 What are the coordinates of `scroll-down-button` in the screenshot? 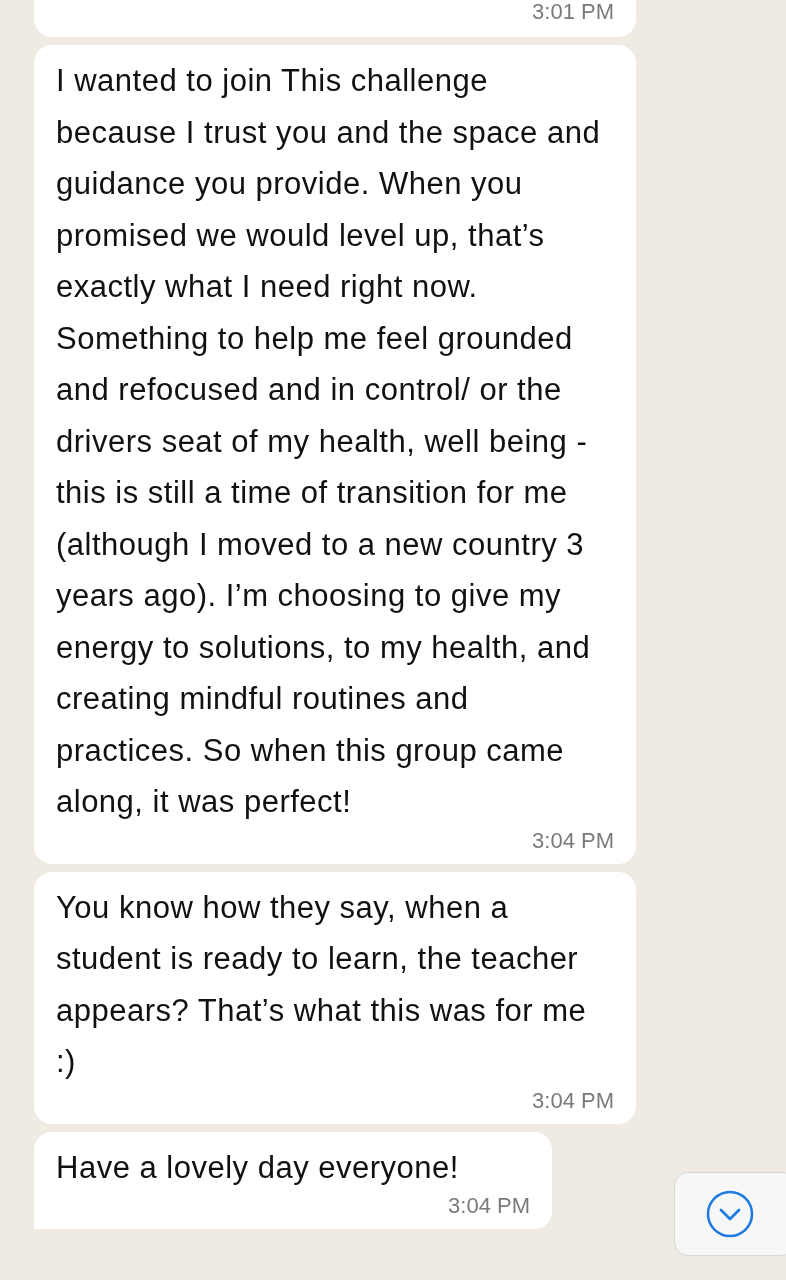 It's located at (730, 1214).